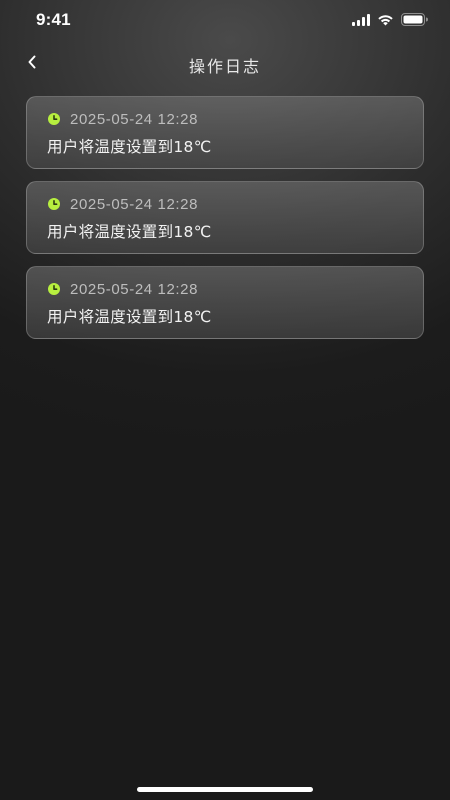 The image size is (450, 800). Describe the element at coordinates (361, 19) in the screenshot. I see `cellular-signal-icon` at that location.